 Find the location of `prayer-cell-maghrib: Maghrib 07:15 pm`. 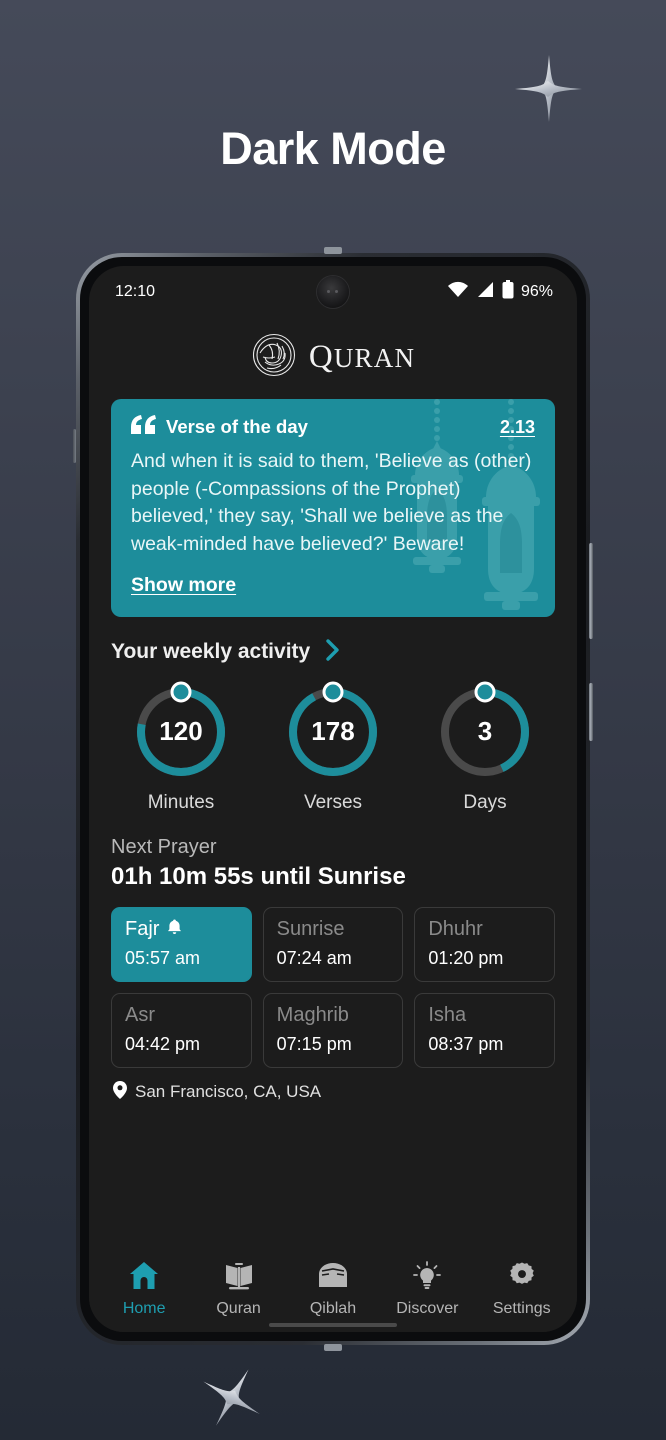

prayer-cell-maghrib: Maghrib 07:15 pm is located at coordinates (333, 1030).